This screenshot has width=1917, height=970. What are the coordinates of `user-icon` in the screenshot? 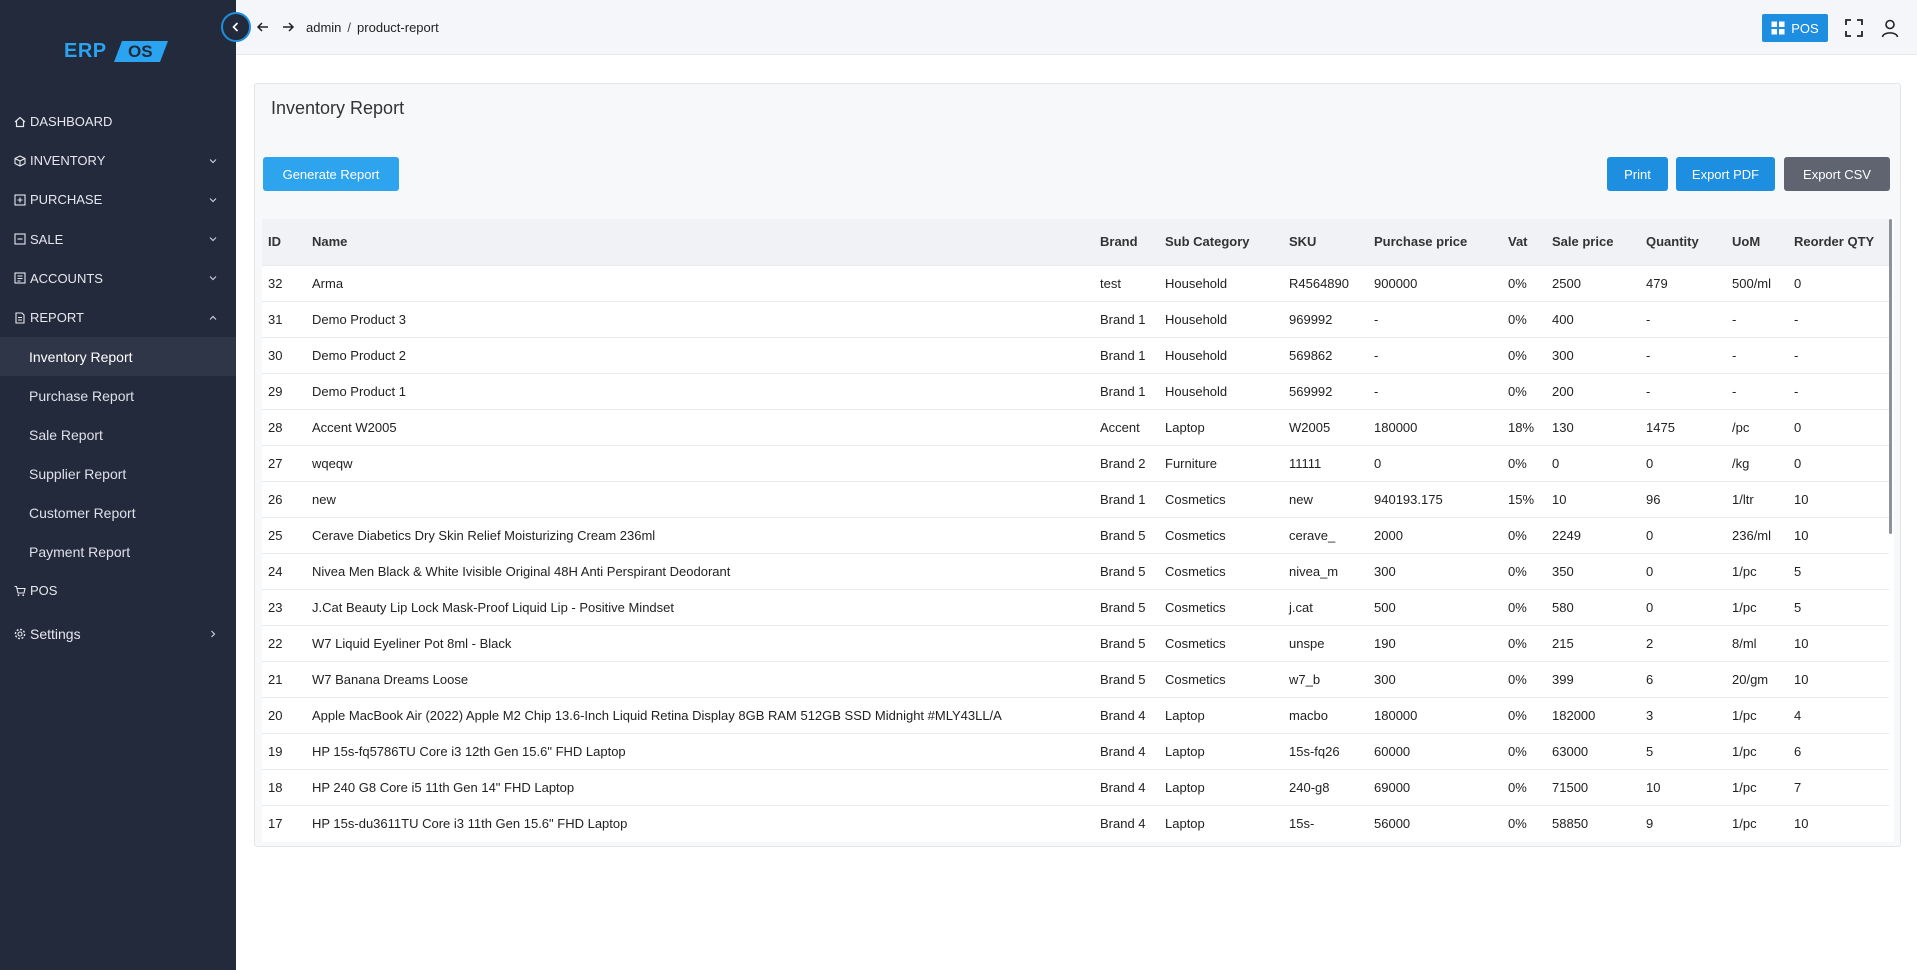 It's located at (1890, 28).